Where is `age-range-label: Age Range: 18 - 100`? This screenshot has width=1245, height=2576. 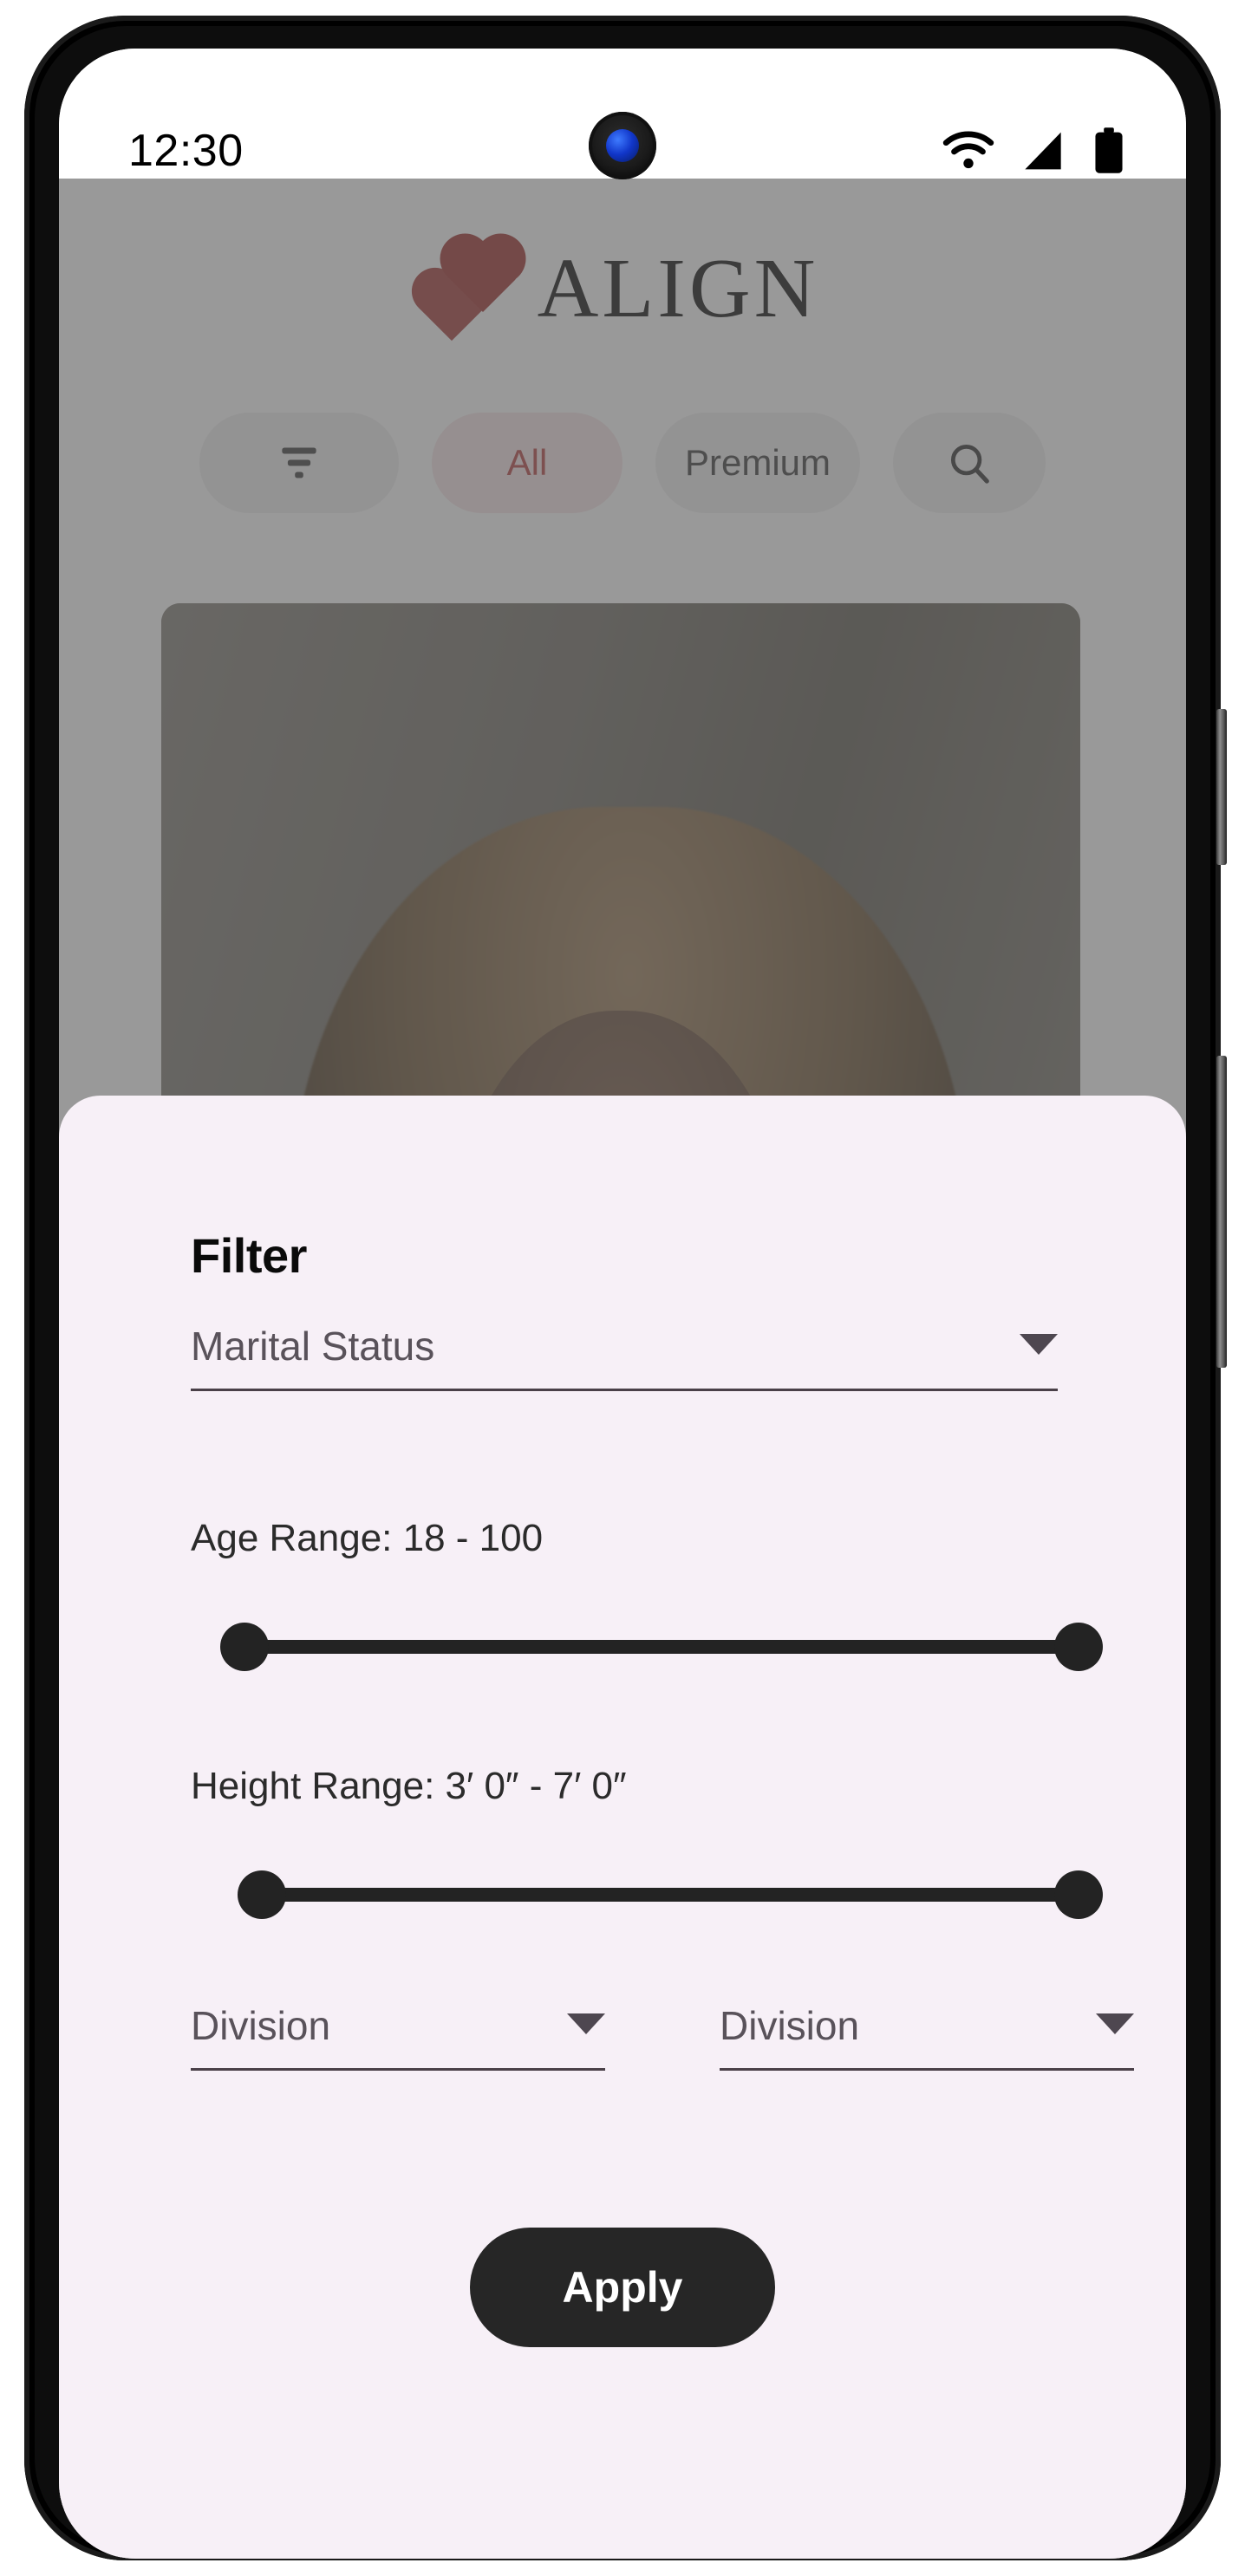 age-range-label: Age Range: 18 - 100 is located at coordinates (367, 1538).